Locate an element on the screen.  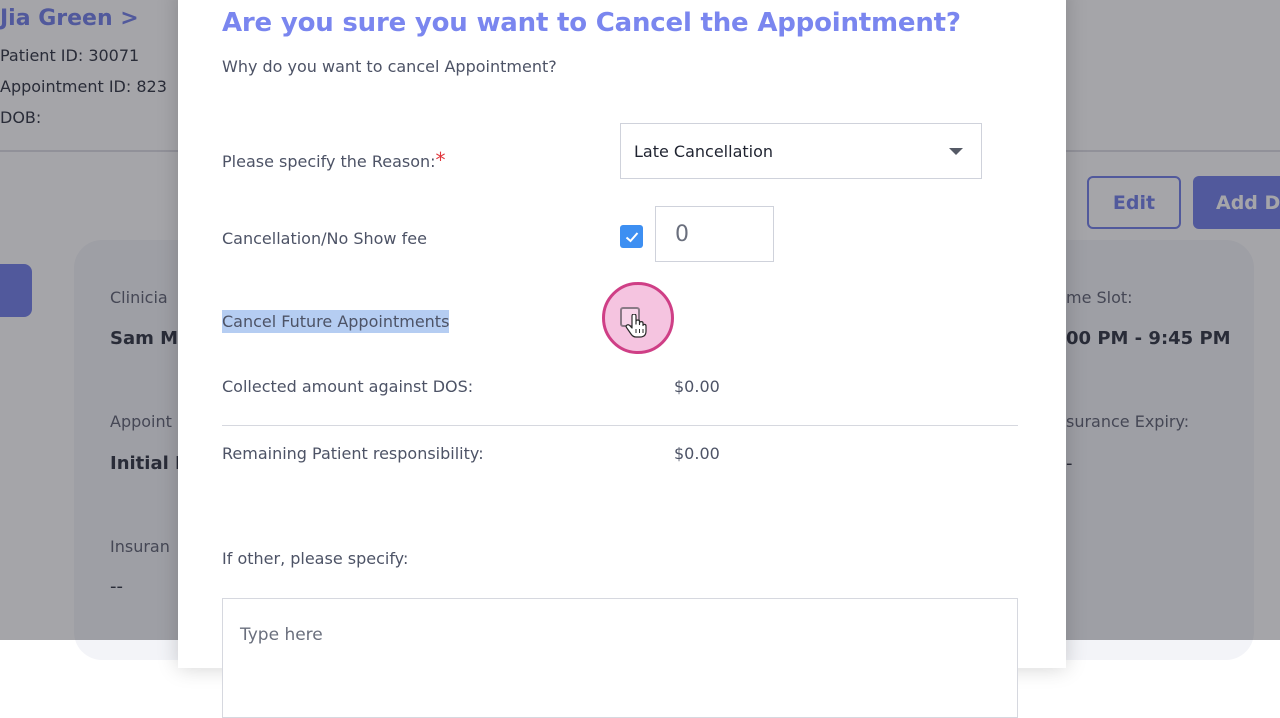
cancel-future-label-text: Cancel Future Appointments is located at coordinates (336, 321).